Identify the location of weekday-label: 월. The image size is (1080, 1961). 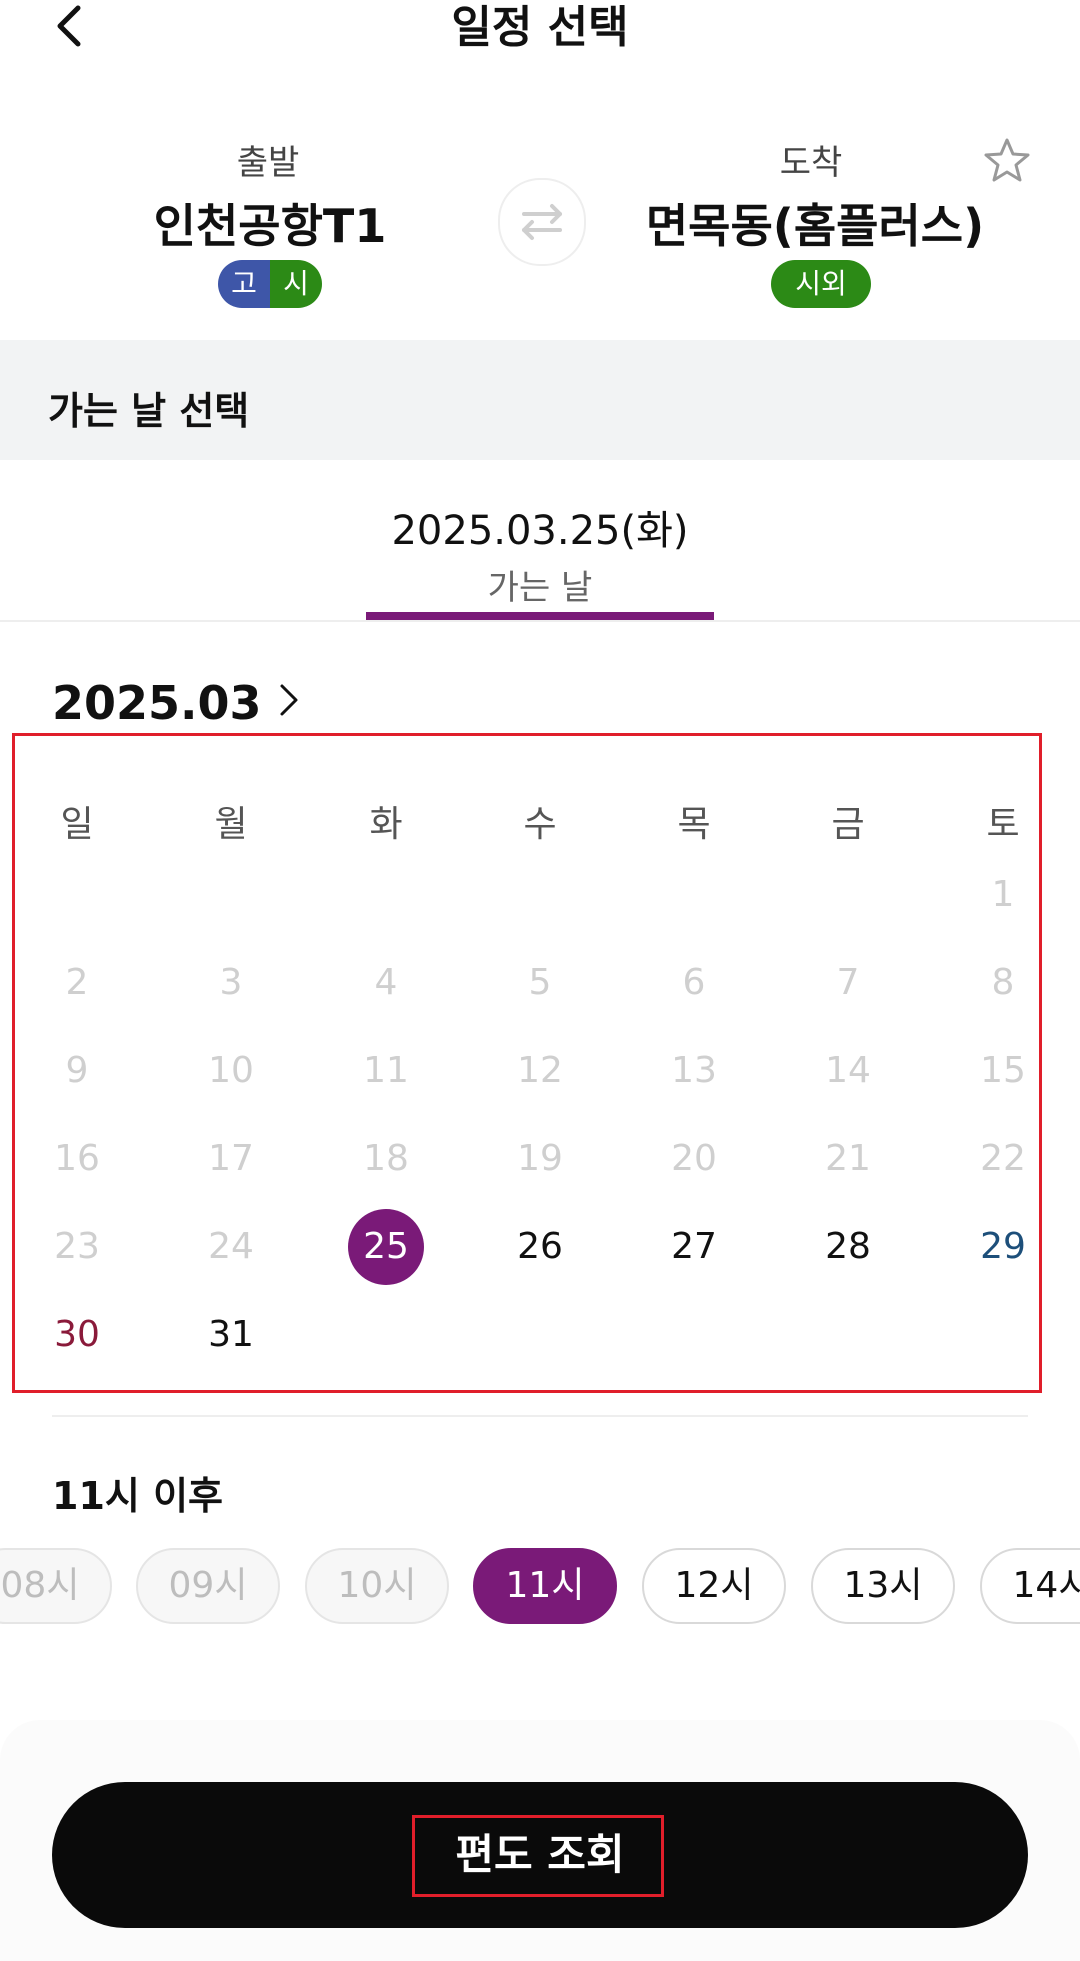
(231, 824).